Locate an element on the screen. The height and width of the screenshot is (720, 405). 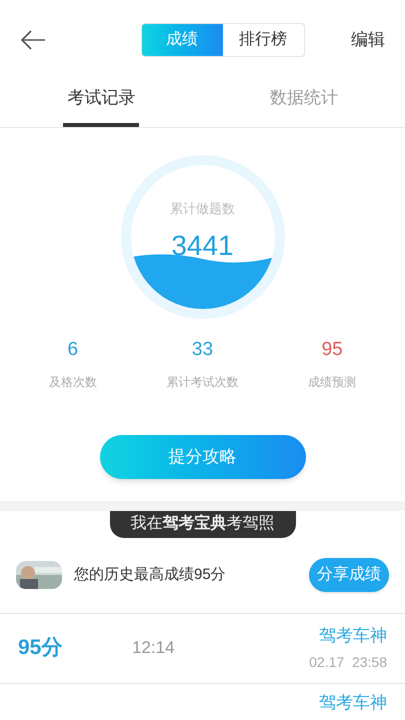
tab: 考试记录 is located at coordinates (101, 99).